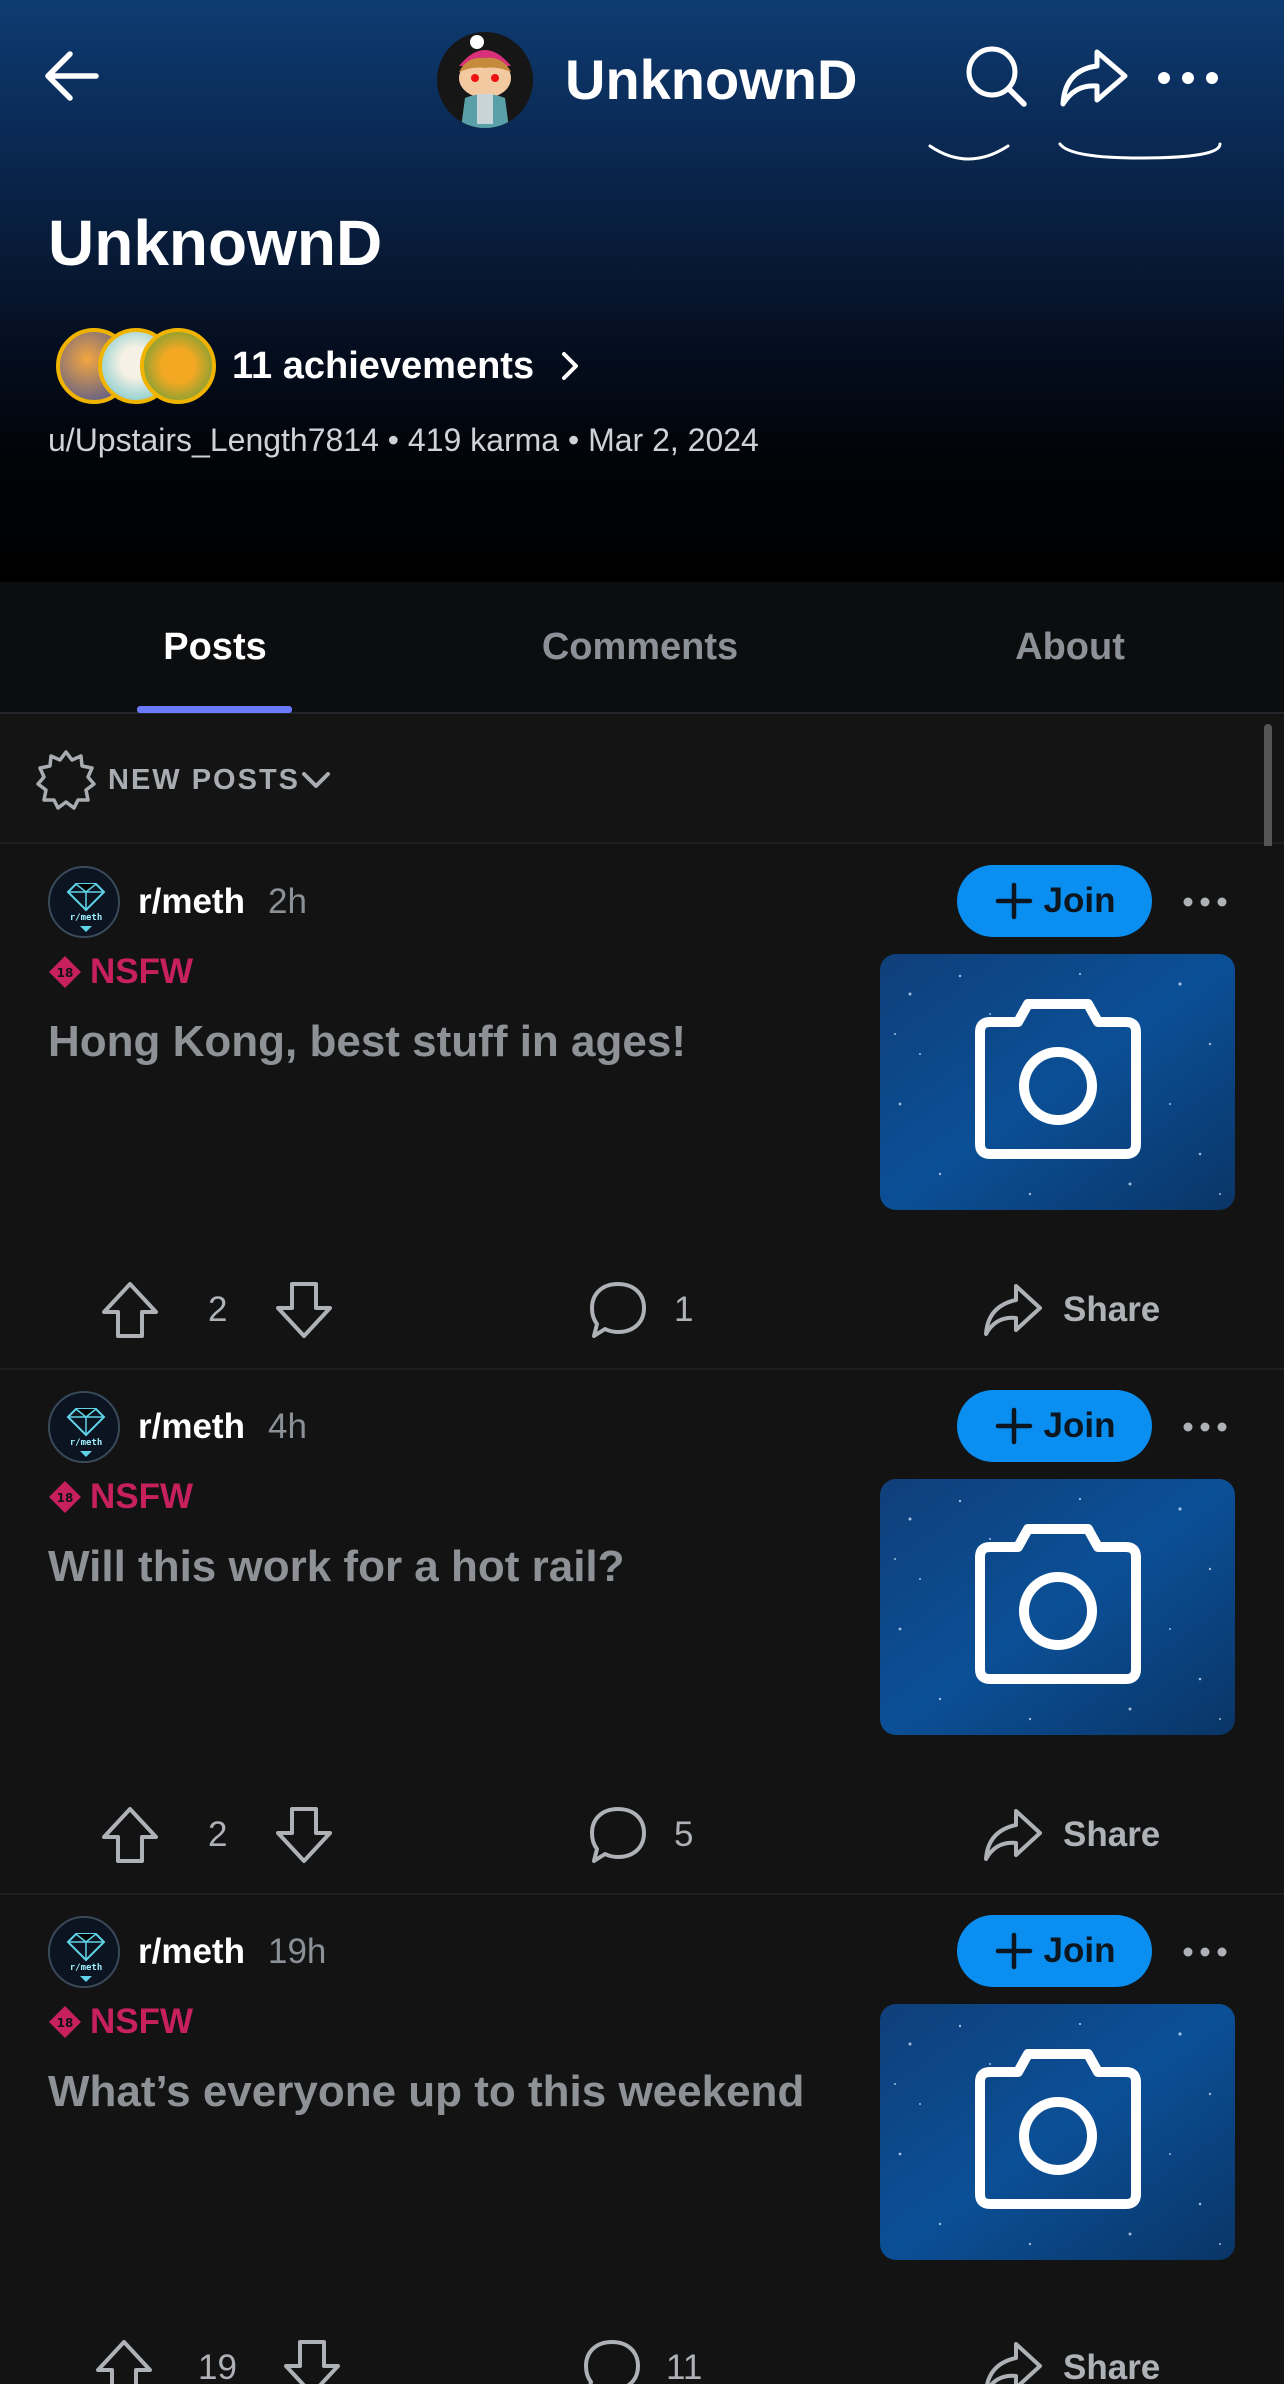 The height and width of the screenshot is (2384, 1284). Describe the element at coordinates (448, 2092) in the screenshot. I see `post-title: What’s everyone up to this weekend` at that location.